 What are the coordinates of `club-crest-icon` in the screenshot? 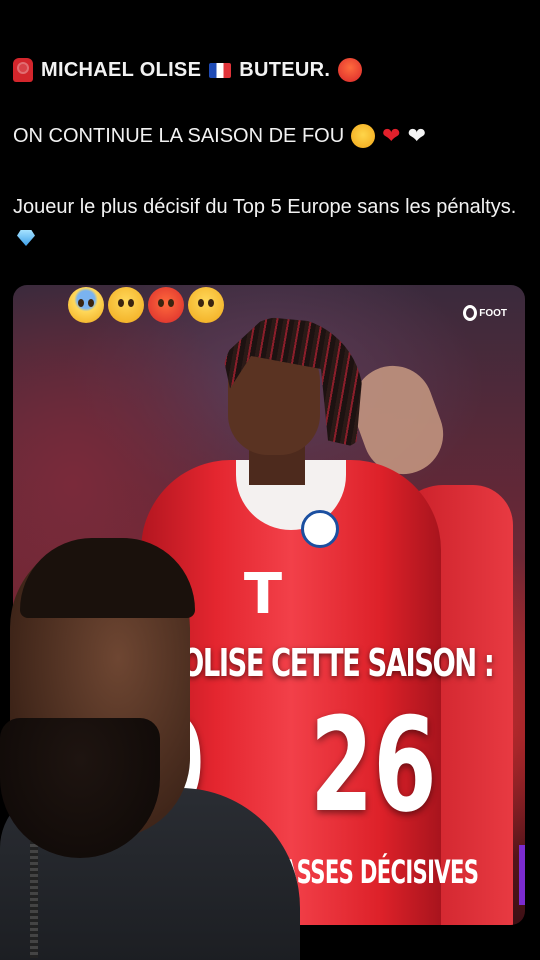 It's located at (320, 529).